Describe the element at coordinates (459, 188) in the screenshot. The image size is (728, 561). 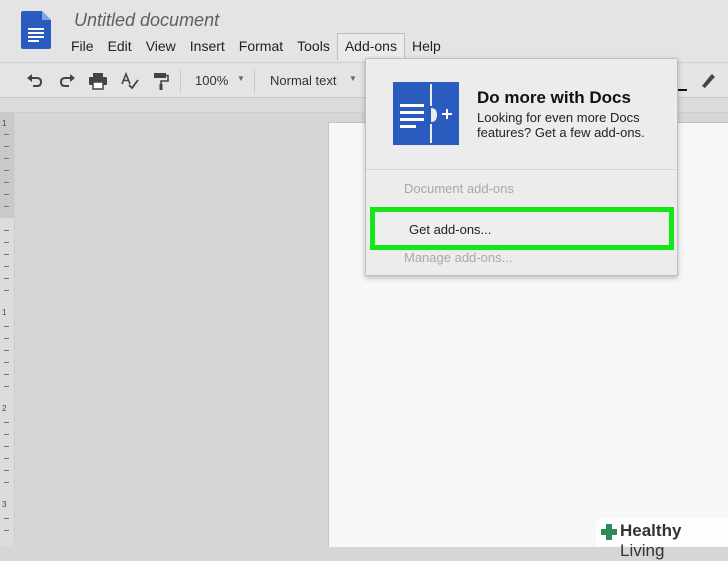
I see `document-addons-item: Document add-ons` at that location.